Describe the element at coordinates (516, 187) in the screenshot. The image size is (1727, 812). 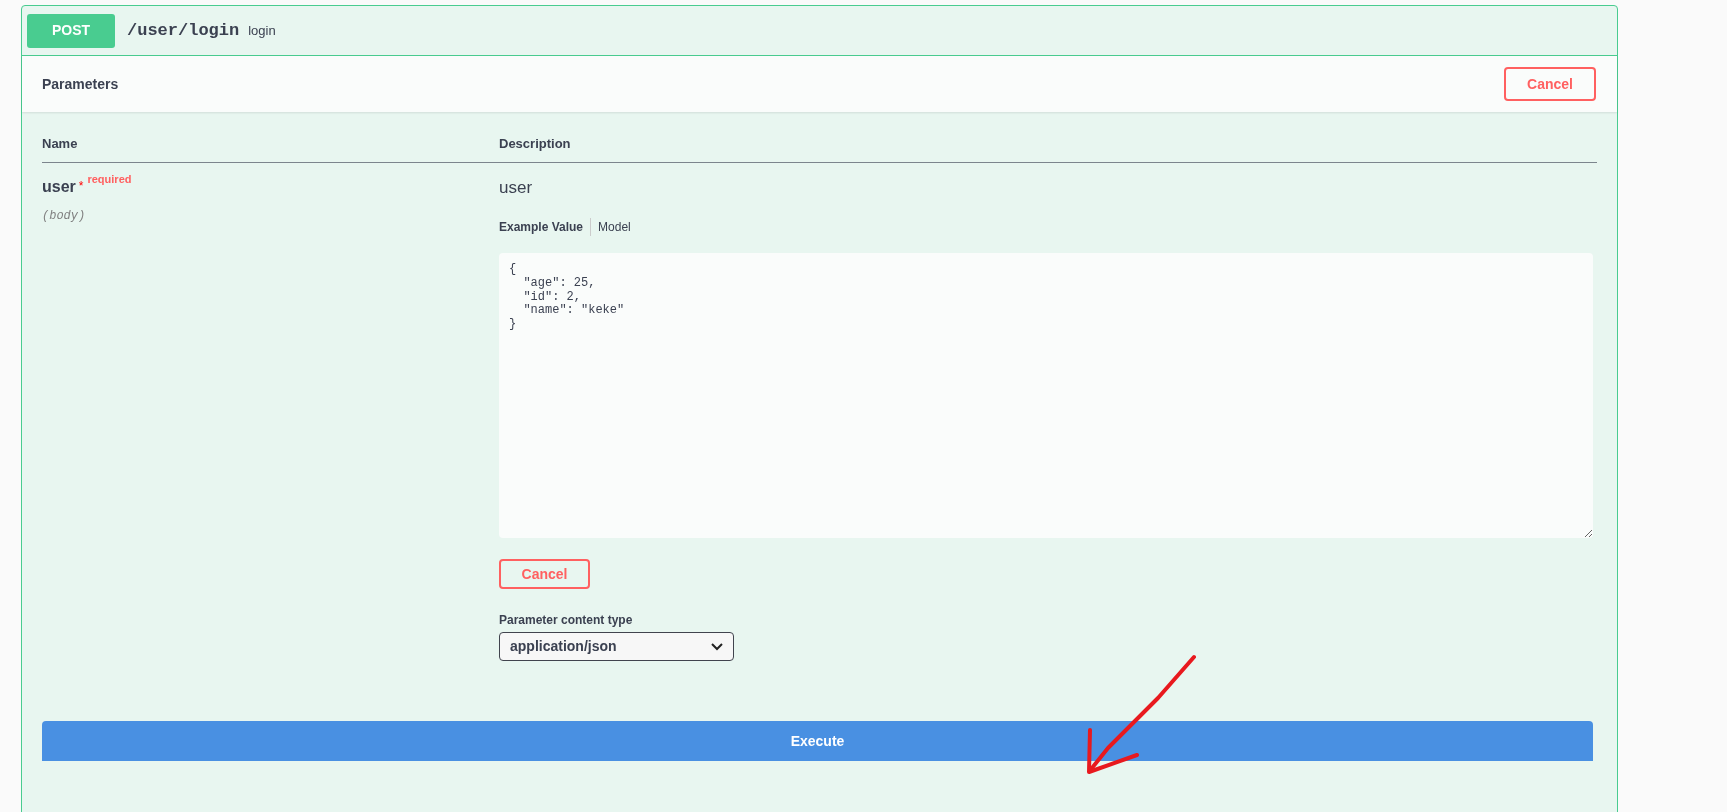
I see `parameter-description: user` at that location.